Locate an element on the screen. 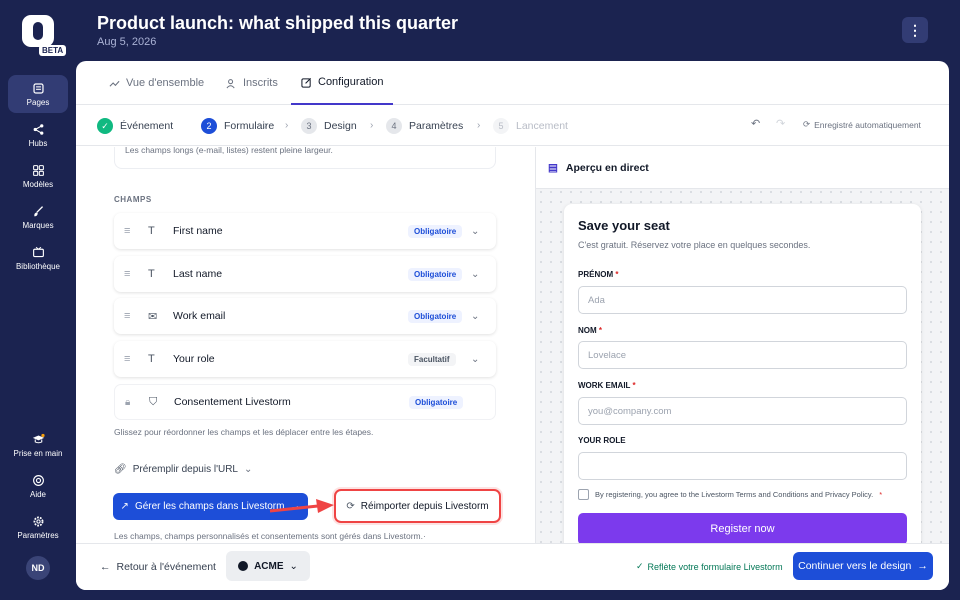 The width and height of the screenshot is (960, 600). sidebar-item-aide: Aide is located at coordinates (38, 486).